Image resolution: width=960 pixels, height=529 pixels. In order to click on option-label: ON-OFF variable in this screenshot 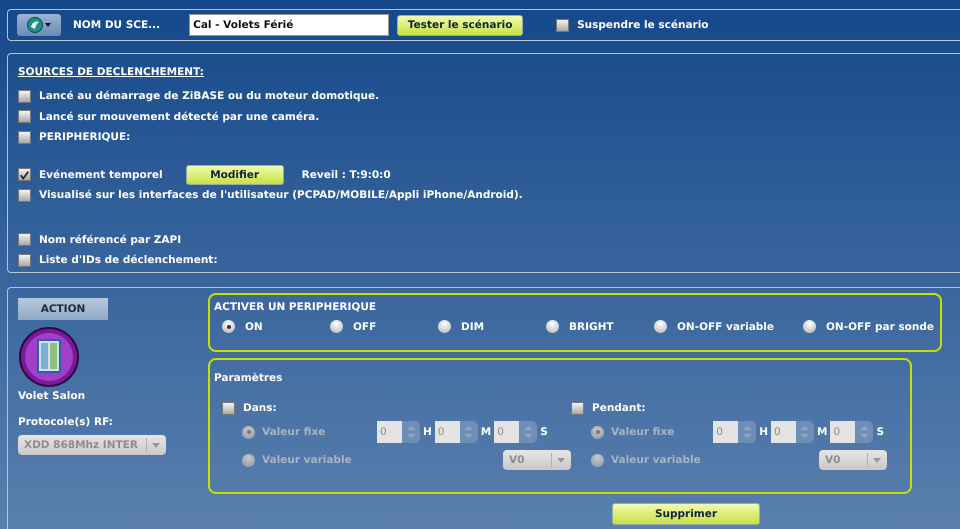, I will do `click(725, 326)`.